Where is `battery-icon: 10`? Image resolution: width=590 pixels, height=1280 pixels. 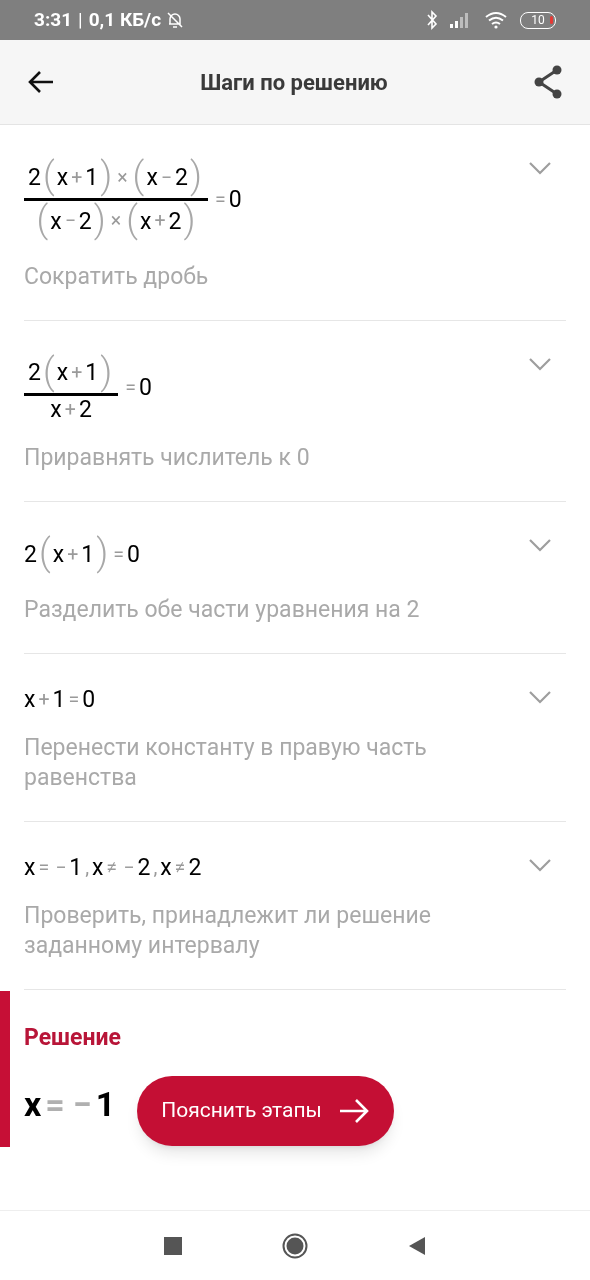 battery-icon: 10 is located at coordinates (538, 20).